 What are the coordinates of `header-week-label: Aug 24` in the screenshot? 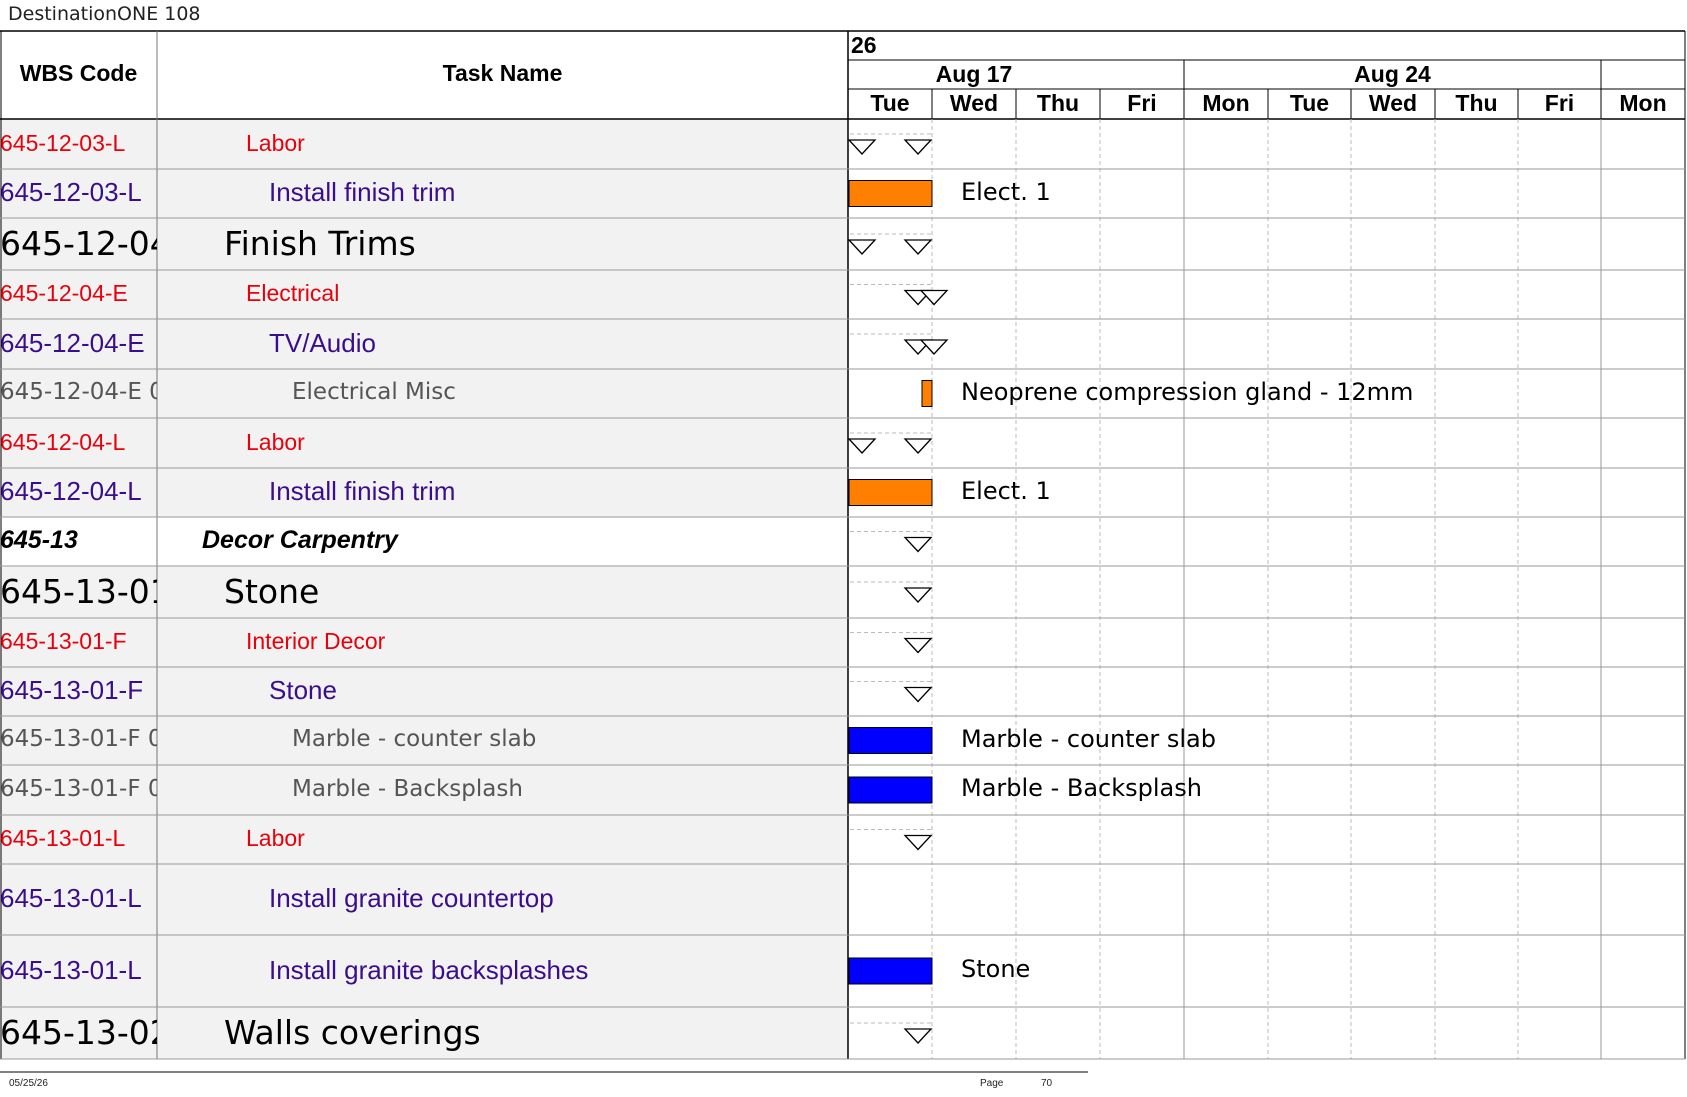 It's located at (1392, 74).